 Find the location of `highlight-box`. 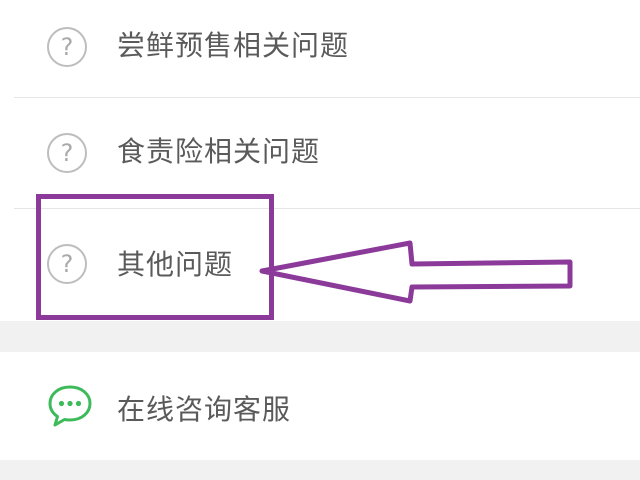

highlight-box is located at coordinates (155, 257).